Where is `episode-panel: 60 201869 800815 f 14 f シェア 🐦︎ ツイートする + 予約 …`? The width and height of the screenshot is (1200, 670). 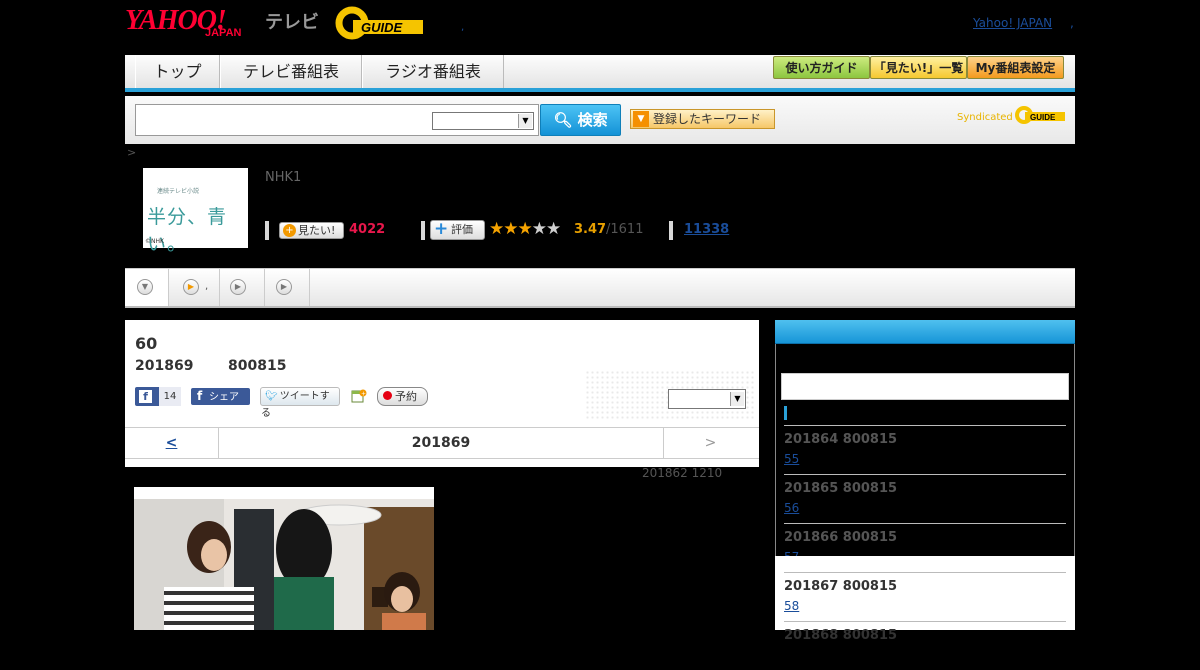
episode-panel: 60 201869 800815 f 14 f シェア 🐦︎ ツイートする + 予約 … is located at coordinates (442, 393).